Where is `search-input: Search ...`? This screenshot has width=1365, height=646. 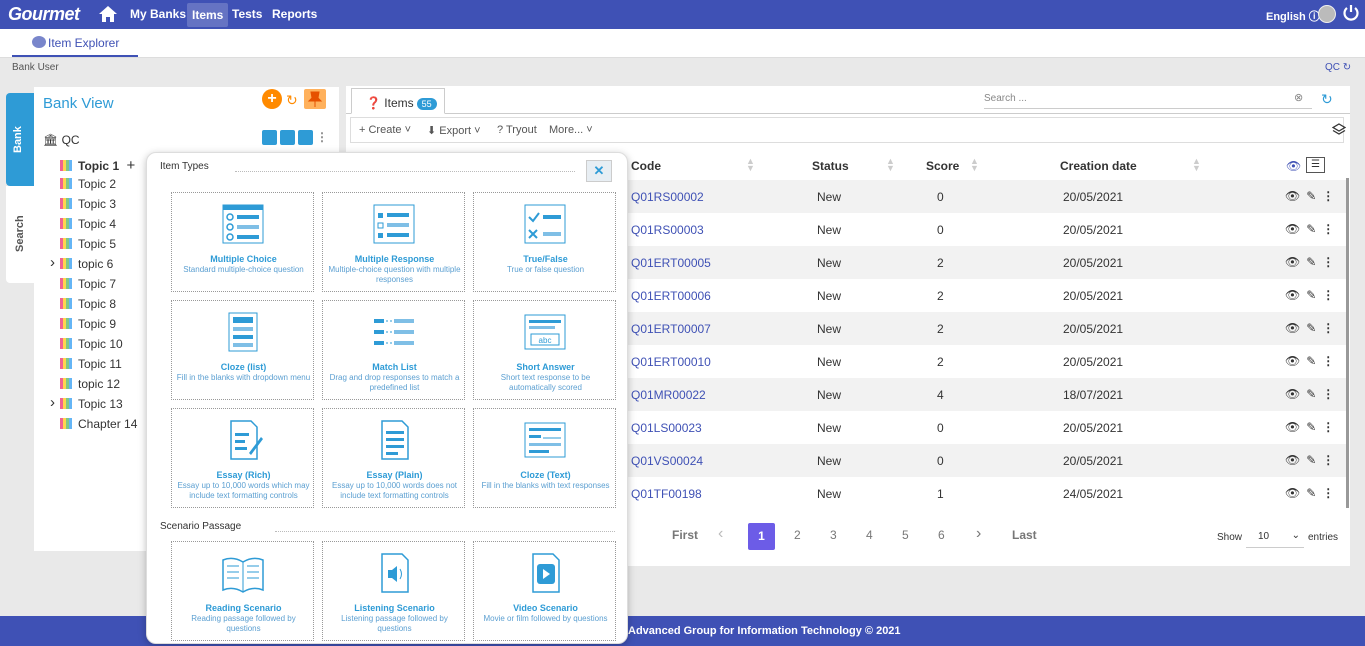 search-input: Search ... is located at coordinates (1148, 100).